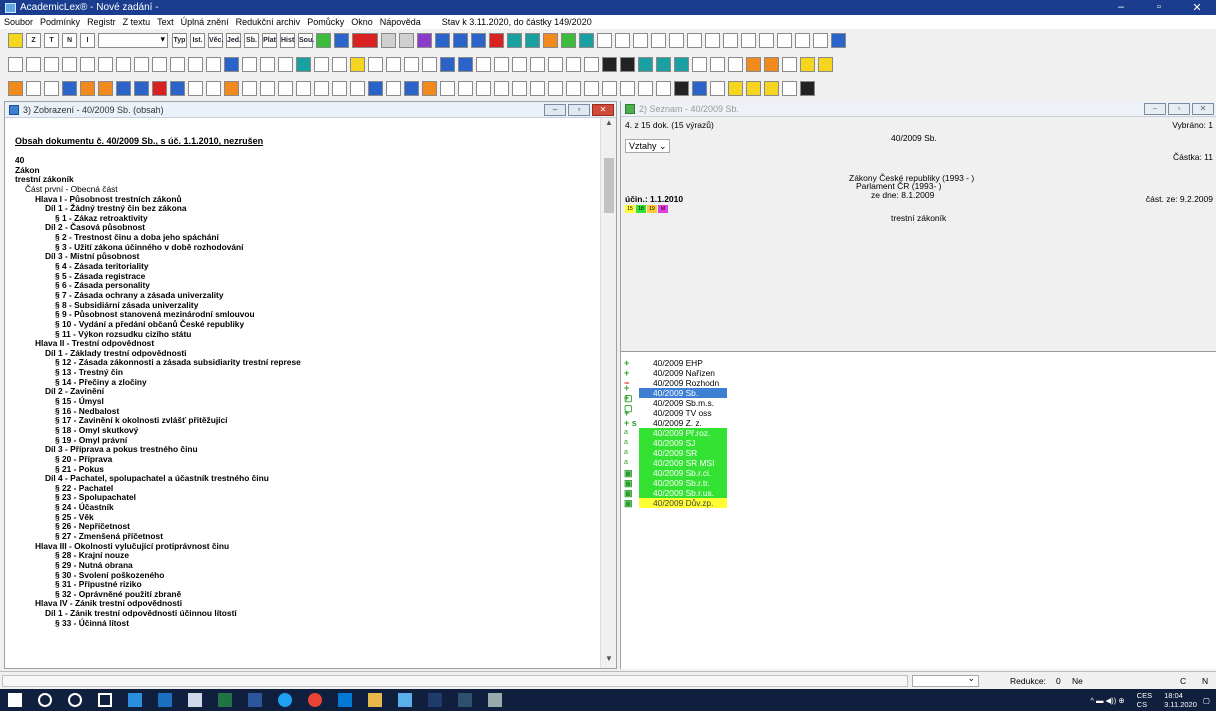 Image resolution: width=1216 pixels, height=711 pixels. Describe the element at coordinates (603, 109) in the screenshot. I see `content-close-button: ✕` at that location.